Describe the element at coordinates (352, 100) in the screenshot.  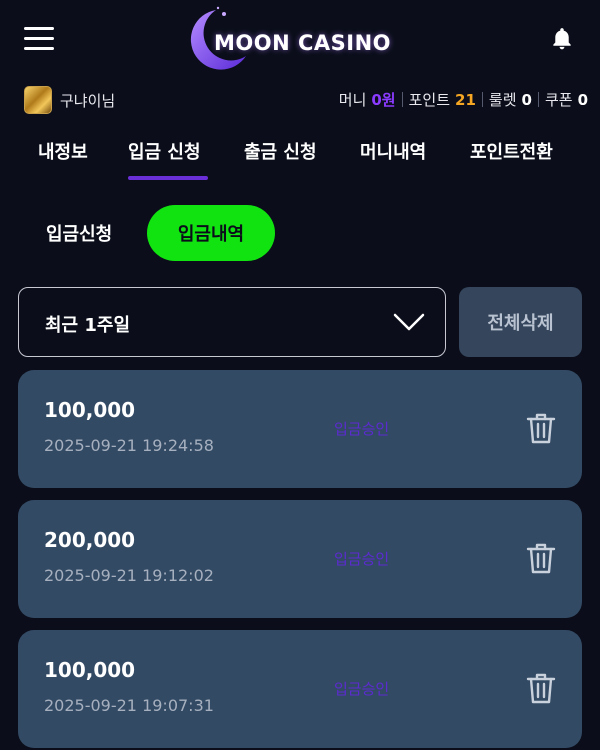
I see `money-label: 머니` at that location.